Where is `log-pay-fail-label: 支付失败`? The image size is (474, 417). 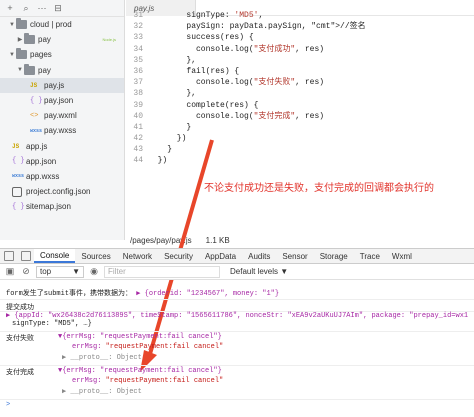
log-pay-fail-label: 支付失败 is located at coordinates (20, 339).